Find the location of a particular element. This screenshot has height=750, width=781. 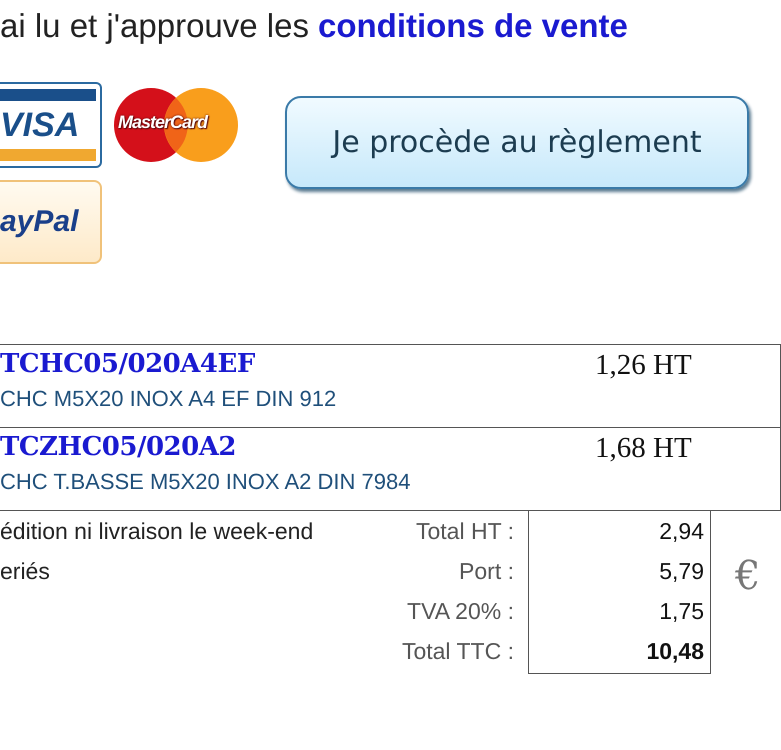

product-code: TCHC05/020A4EF is located at coordinates (128, 364).